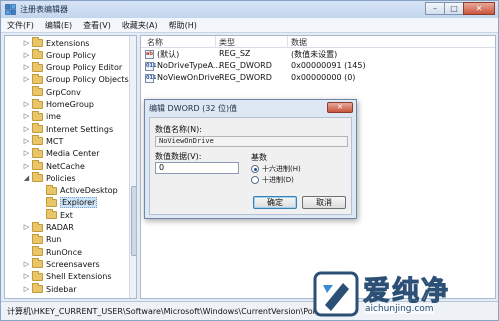 The height and width of the screenshot is (321, 499). What do you see at coordinates (58, 25) in the screenshot?
I see `menu-edit: 编辑(E)` at bounding box center [58, 25].